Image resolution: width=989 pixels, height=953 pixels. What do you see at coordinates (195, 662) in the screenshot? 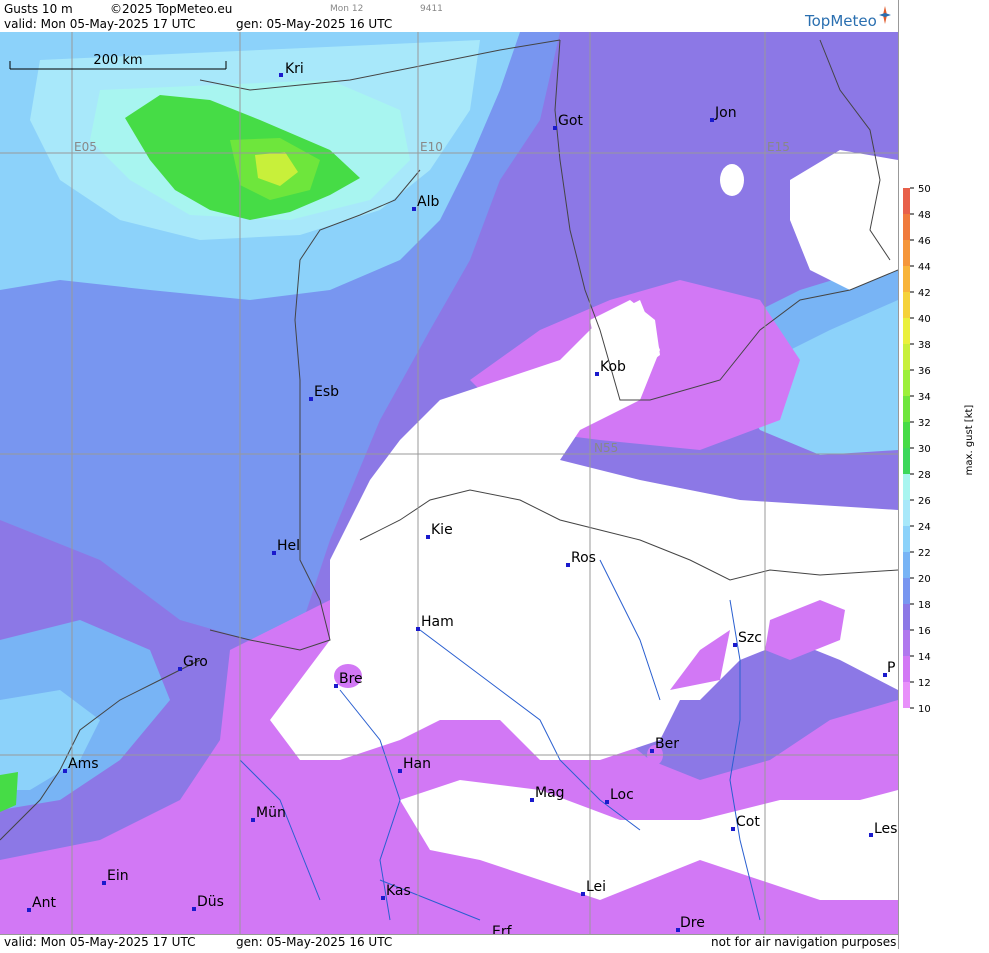
I see `city-label-gro: Gro` at bounding box center [195, 662].